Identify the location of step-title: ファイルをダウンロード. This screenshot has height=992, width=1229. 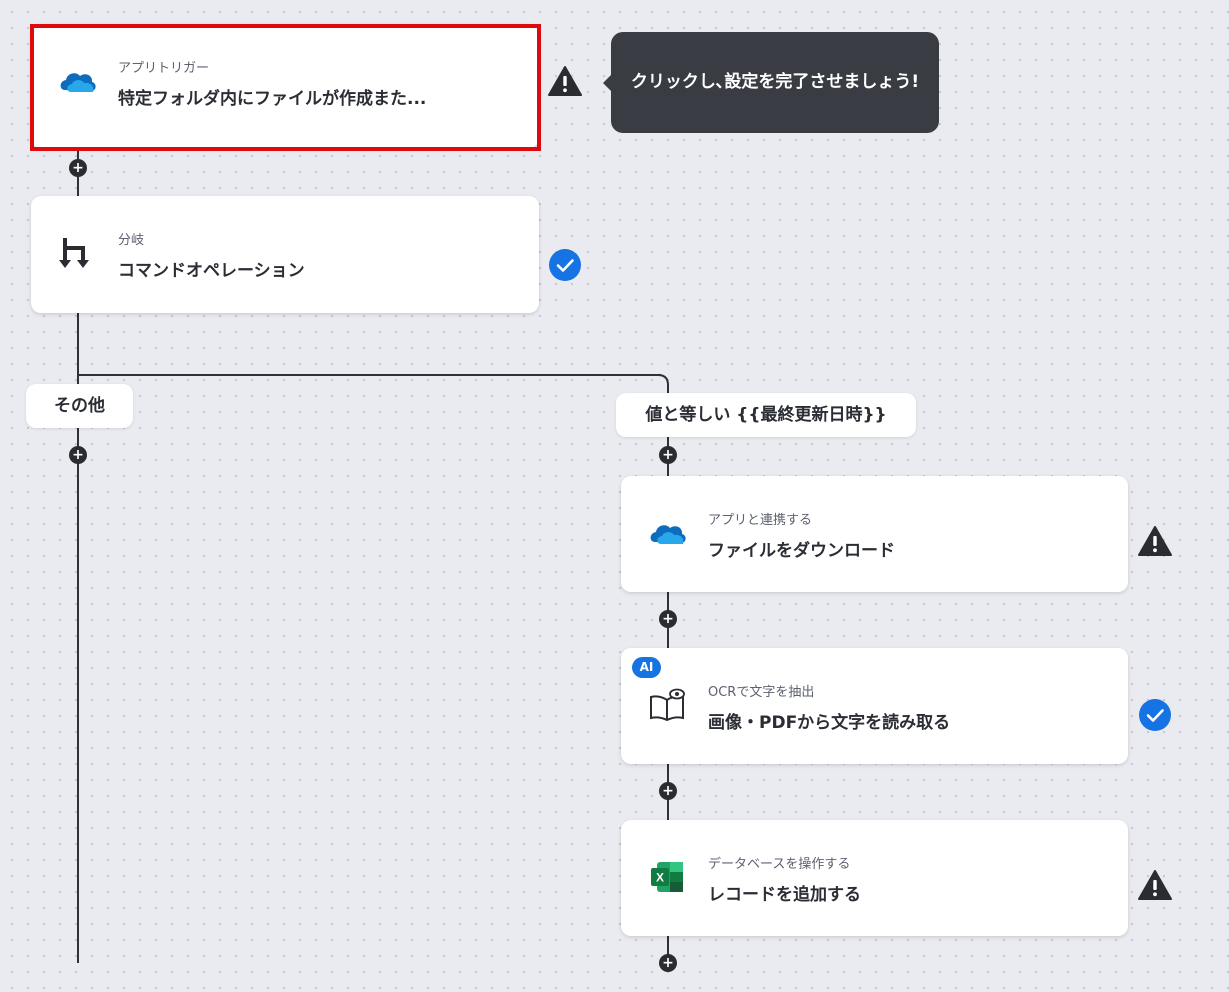
(801, 551).